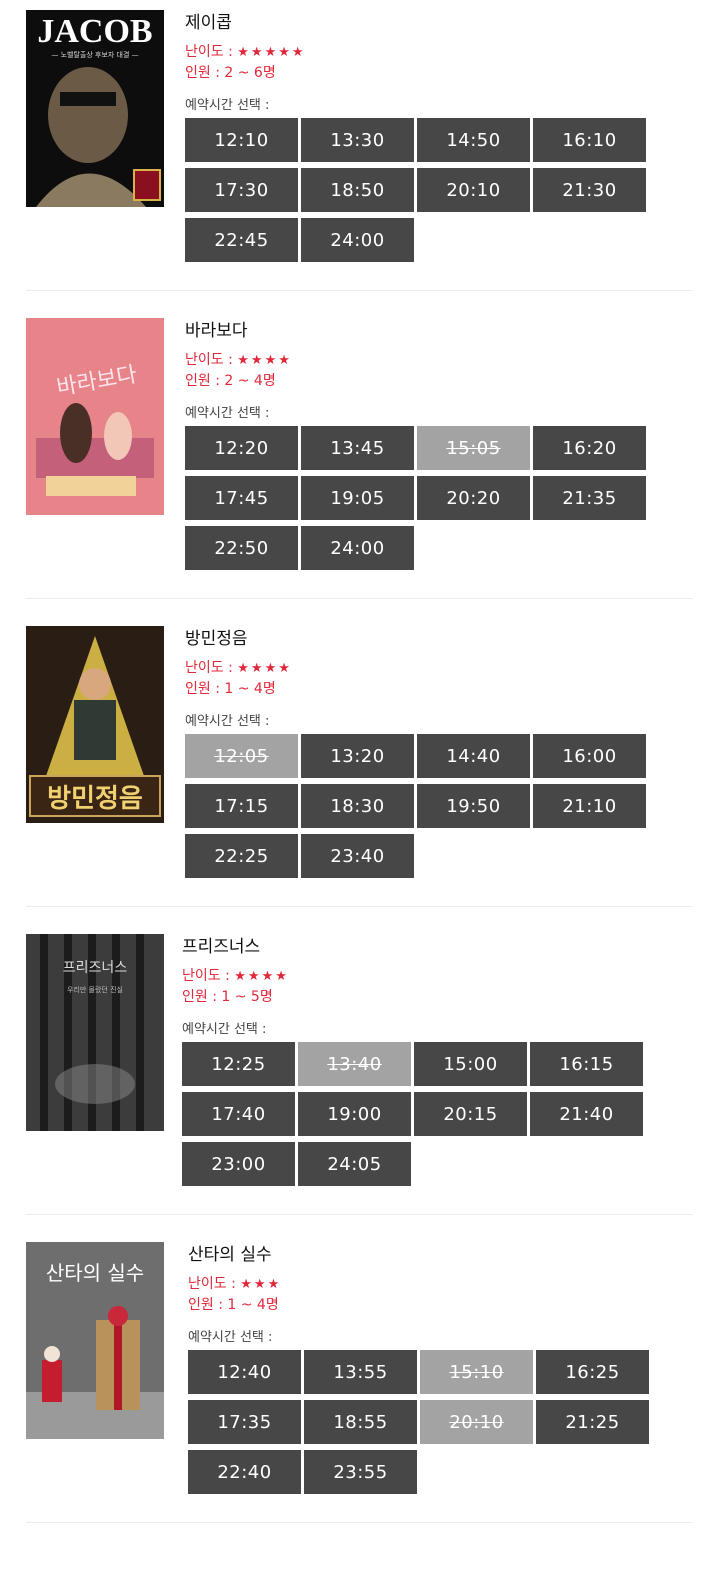 The height and width of the screenshot is (1574, 716). Describe the element at coordinates (357, 140) in the screenshot. I see `time-slot-button: 13:30` at that location.